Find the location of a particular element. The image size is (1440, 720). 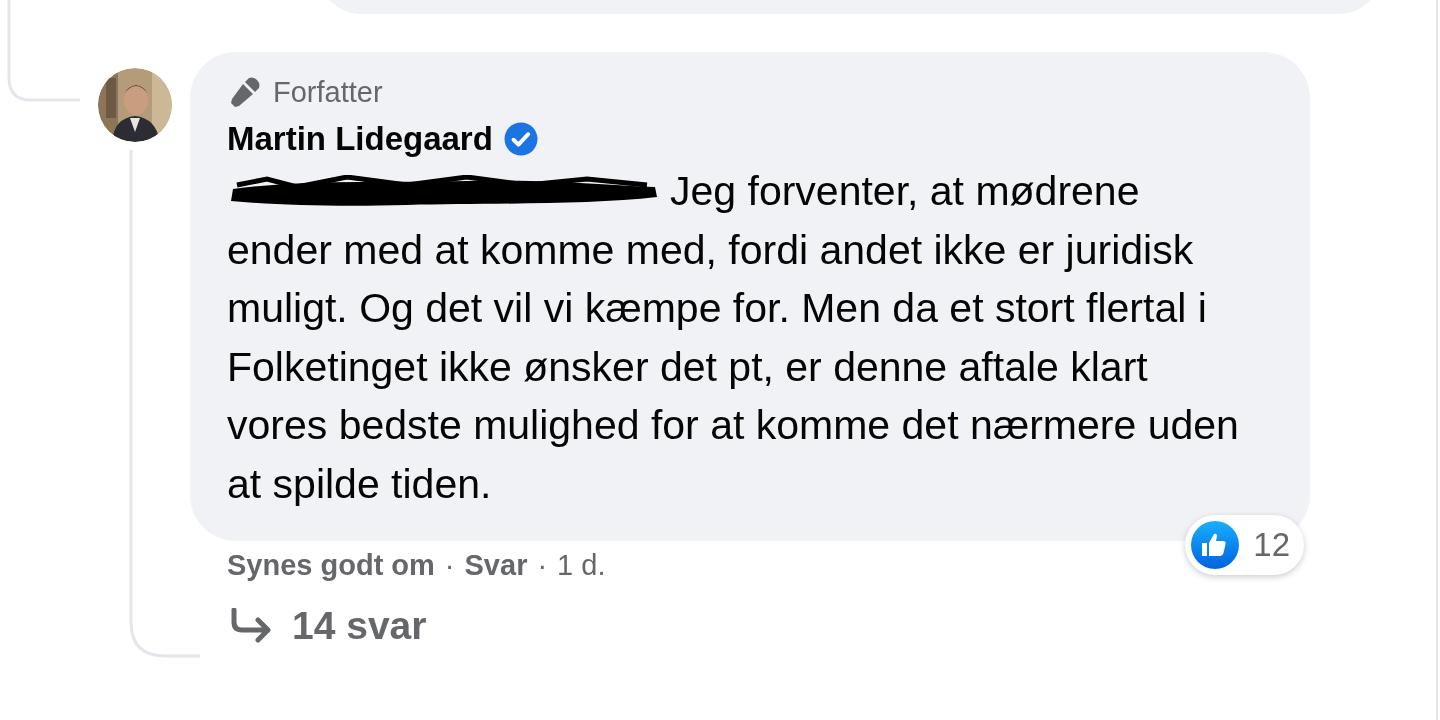

action-link: Synes godt om is located at coordinates (331, 565).